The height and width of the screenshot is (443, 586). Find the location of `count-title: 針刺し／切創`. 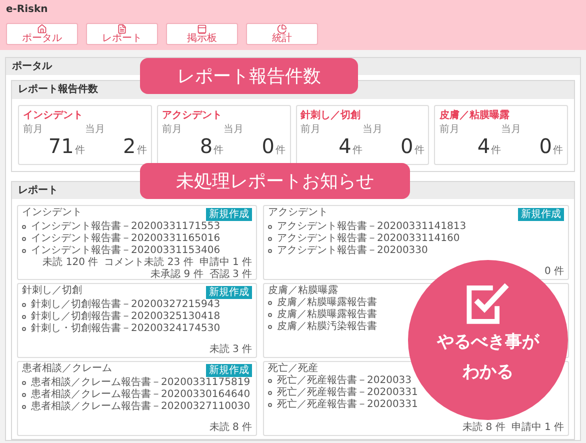

count-title: 針刺し／切創 is located at coordinates (331, 115).